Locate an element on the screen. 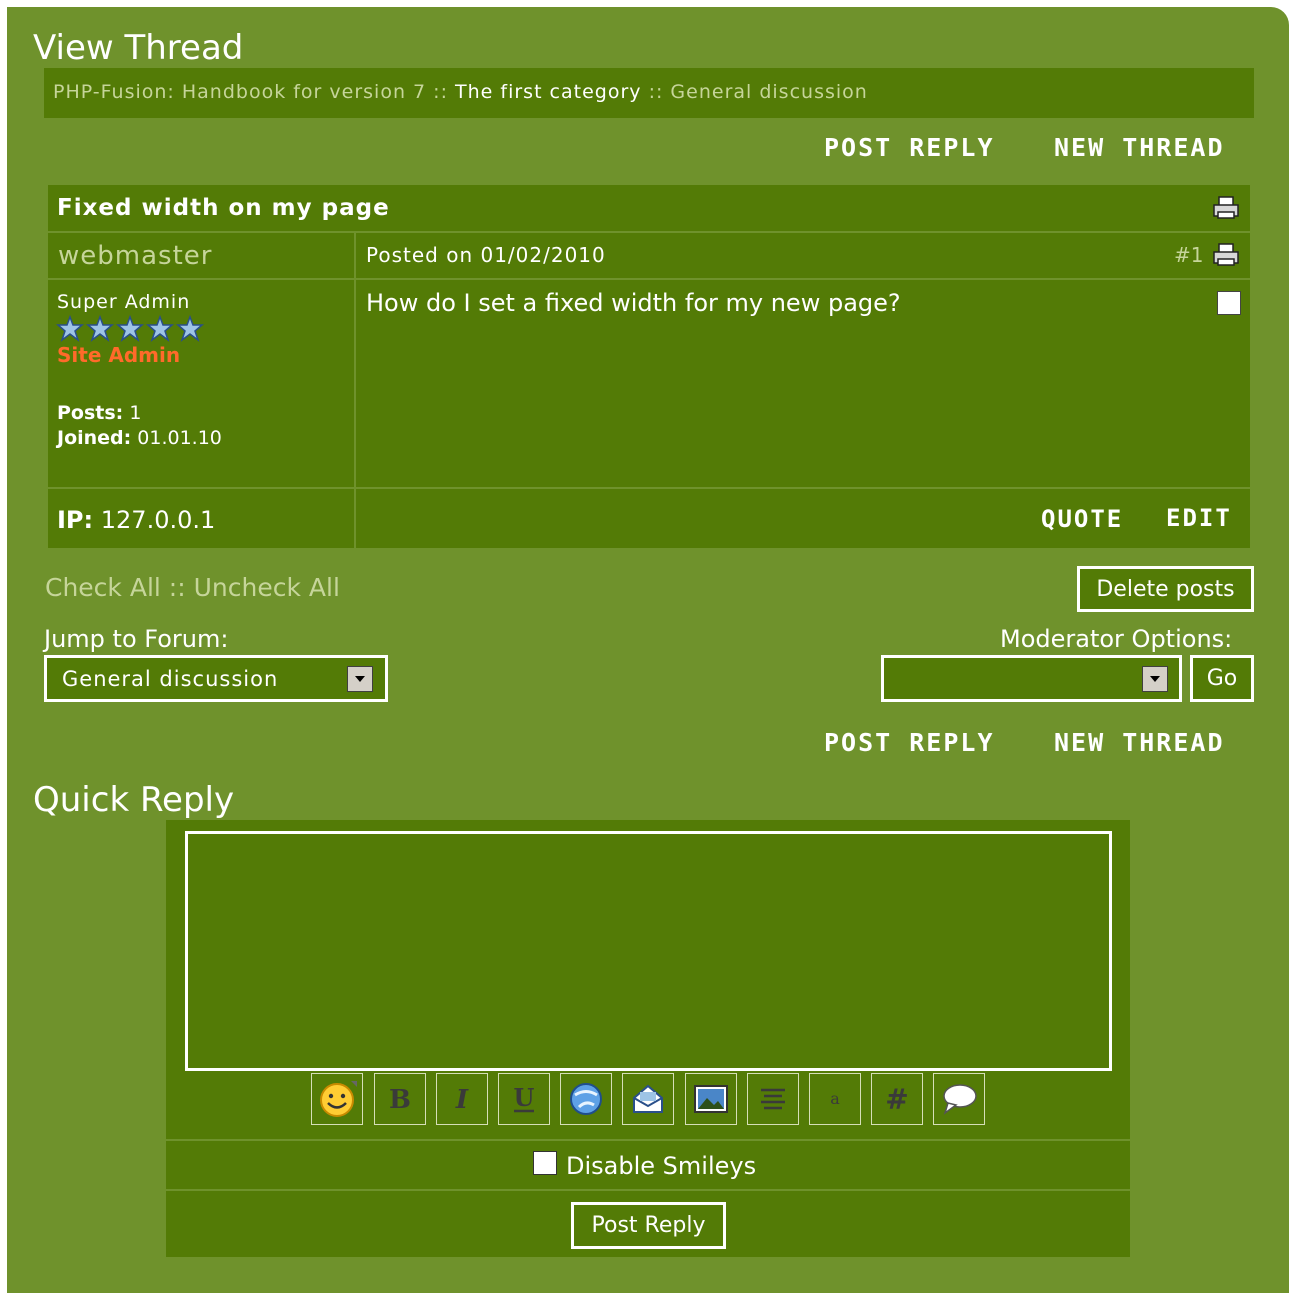 The image size is (1289, 1293). code-icon: # is located at coordinates (897, 1099).